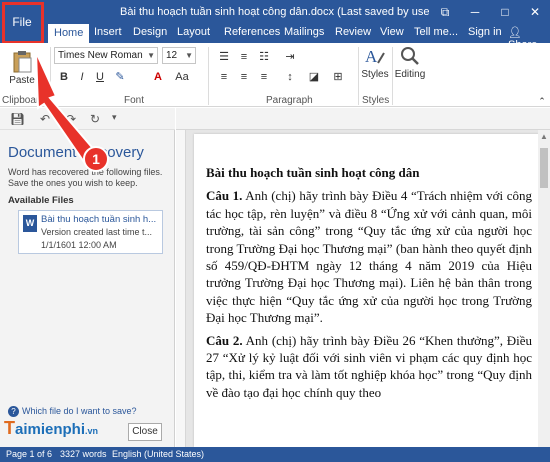 Image resolution: width=550 pixels, height=462 pixels. Describe the element at coordinates (544, 136) in the screenshot. I see `scroll-up-icon: ▲` at that location.